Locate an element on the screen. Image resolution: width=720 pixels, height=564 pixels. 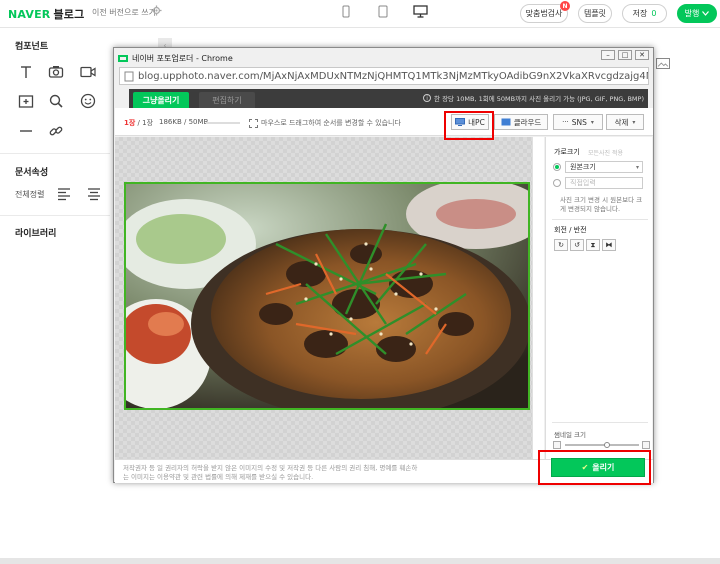
save-label: 저장 is located at coordinates (640, 13).